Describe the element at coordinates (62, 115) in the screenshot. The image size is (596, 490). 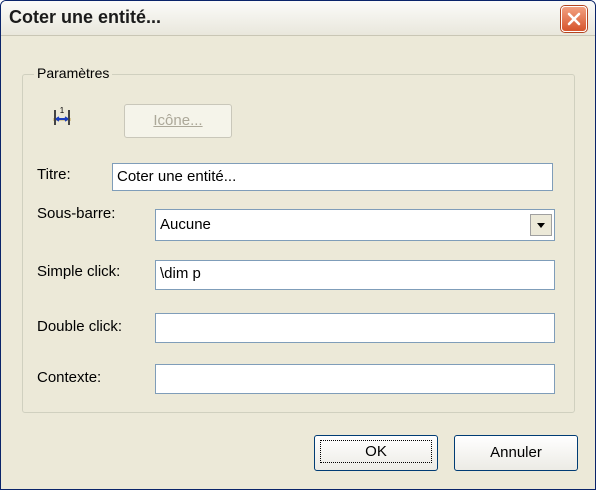
I see `dimension-icon: 1` at that location.